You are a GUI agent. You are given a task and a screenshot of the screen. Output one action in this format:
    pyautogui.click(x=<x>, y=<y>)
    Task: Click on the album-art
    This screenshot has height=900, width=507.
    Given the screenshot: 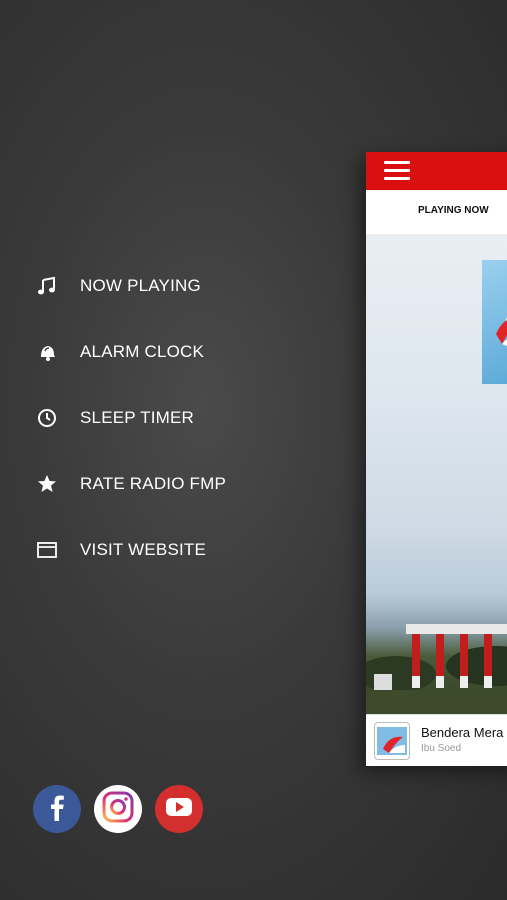 What is the action you would take?
    pyautogui.click(x=494, y=322)
    